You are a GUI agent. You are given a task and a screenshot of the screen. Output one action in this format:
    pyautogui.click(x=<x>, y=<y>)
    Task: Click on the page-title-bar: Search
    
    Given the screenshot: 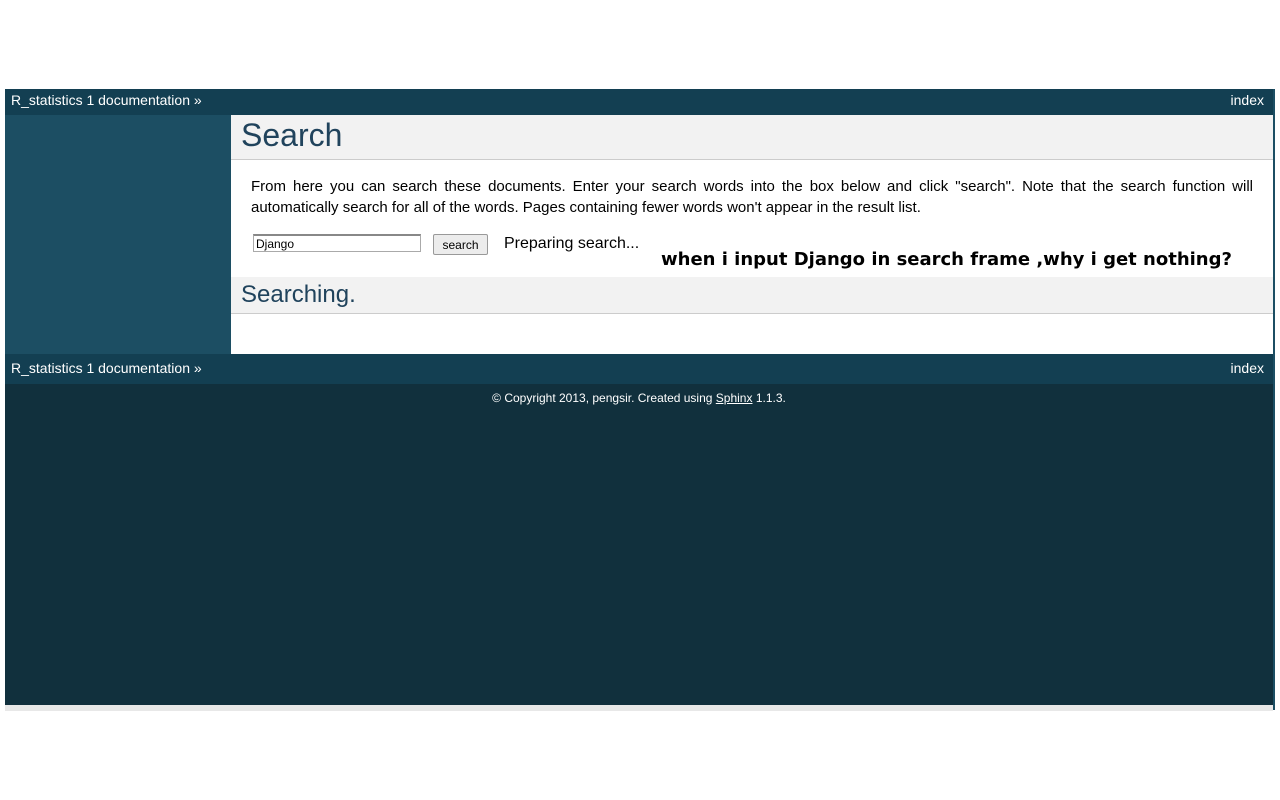 What is the action you would take?
    pyautogui.click(x=752, y=137)
    